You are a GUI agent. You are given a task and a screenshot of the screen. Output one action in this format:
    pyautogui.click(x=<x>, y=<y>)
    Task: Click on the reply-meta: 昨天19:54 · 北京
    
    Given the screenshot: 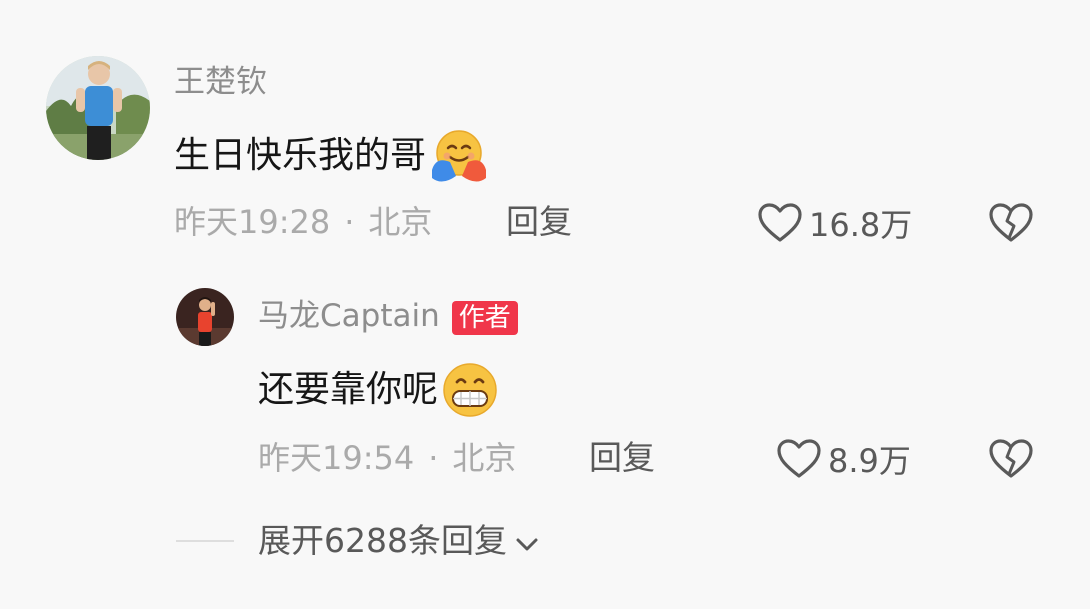 What is the action you would take?
    pyautogui.click(x=387, y=458)
    